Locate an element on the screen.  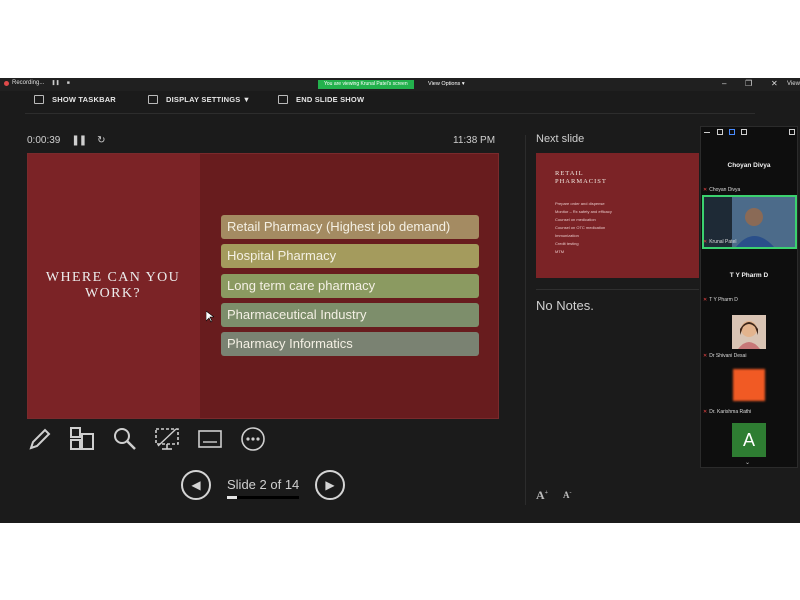
participant-tile: ✕ Dr Shivani Desai is located at coordinates (749, 334).